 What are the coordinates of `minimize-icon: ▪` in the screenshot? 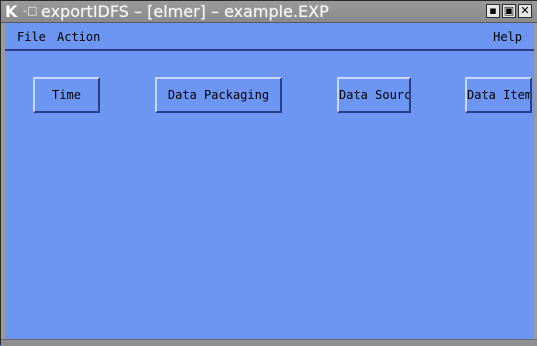 It's located at (493, 10).